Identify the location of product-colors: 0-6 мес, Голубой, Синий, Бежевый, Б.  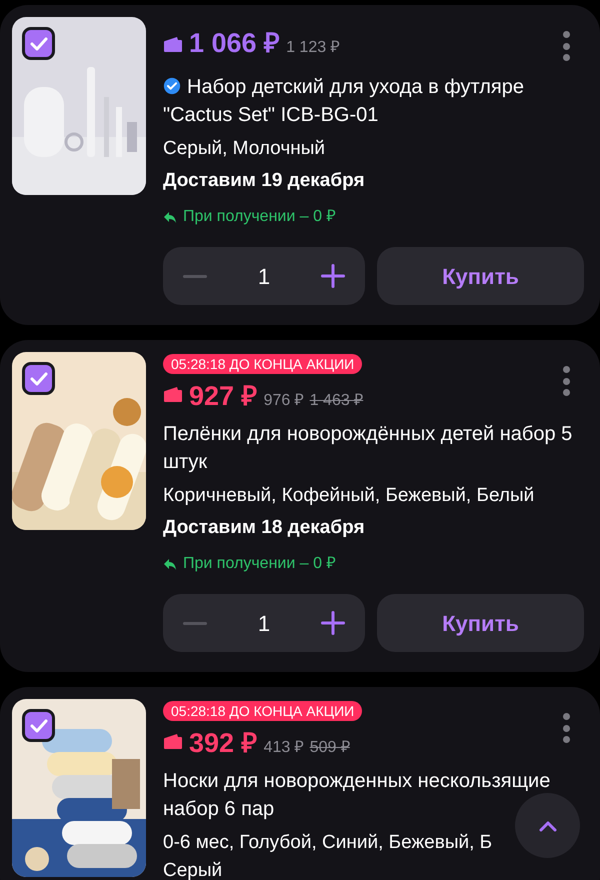
(328, 843).